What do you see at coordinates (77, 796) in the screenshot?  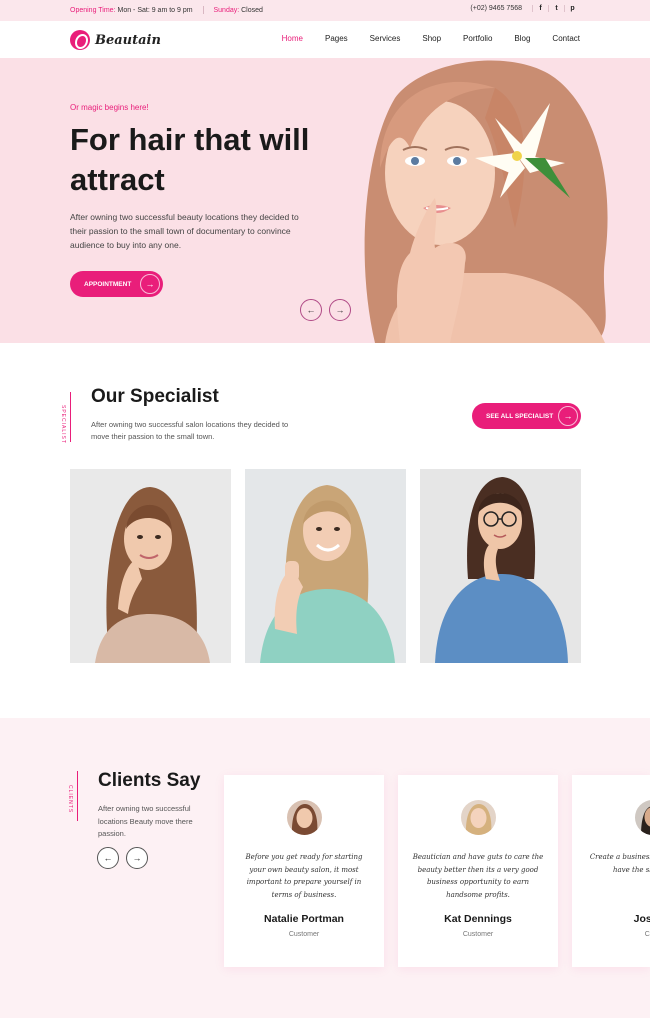 I see `clients-side-line` at bounding box center [77, 796].